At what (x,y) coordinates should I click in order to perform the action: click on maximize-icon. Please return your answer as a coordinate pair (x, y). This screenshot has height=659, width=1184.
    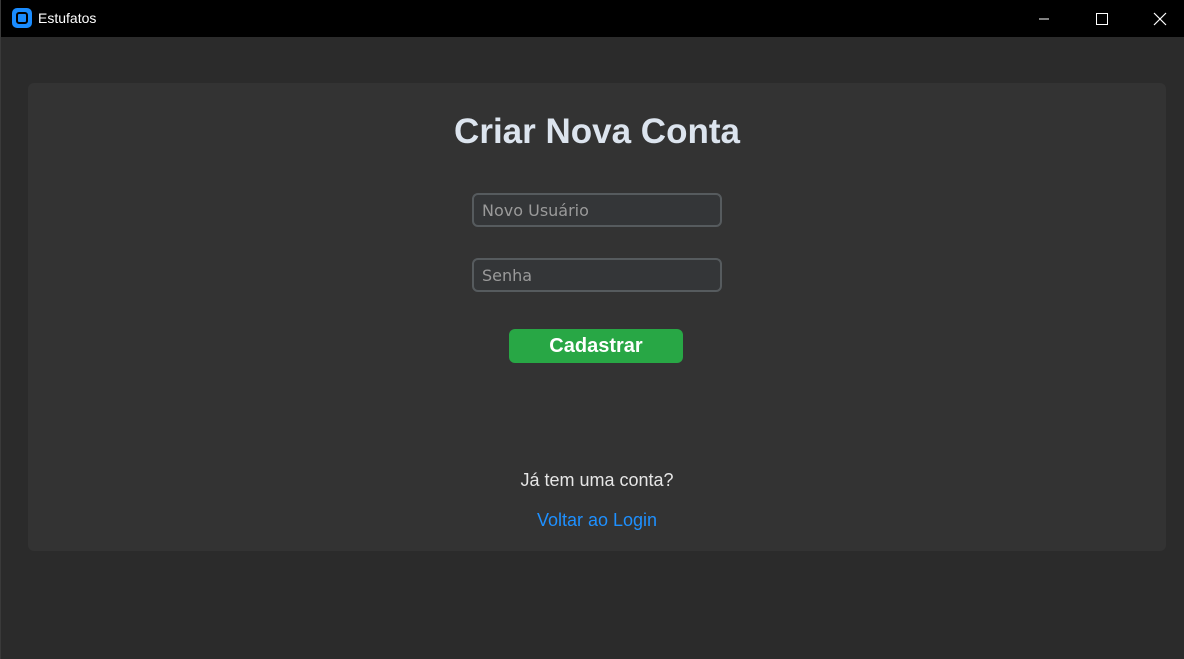
    Looking at the image, I should click on (1102, 18).